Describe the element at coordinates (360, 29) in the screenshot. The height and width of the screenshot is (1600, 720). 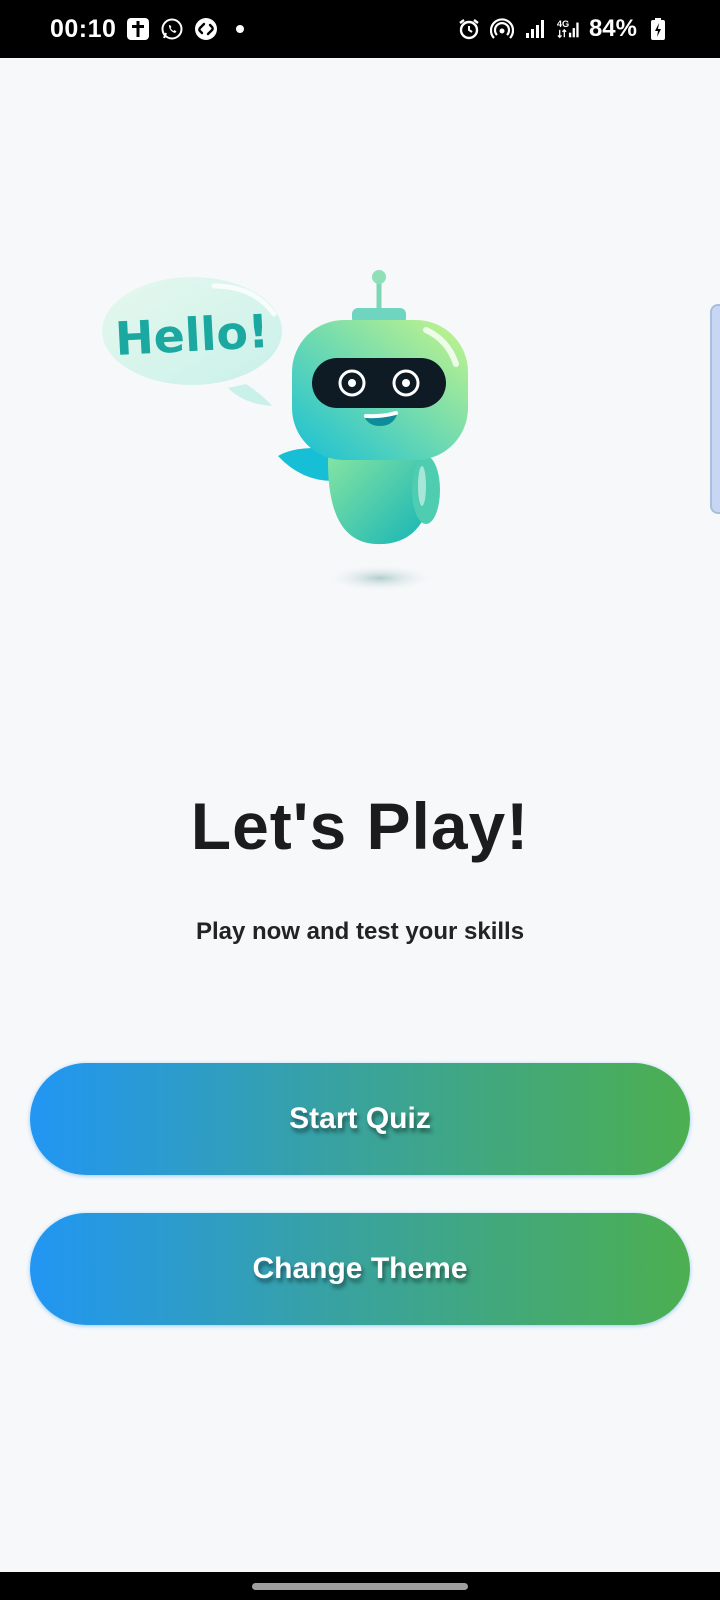
I see `status-bar: 00:10 4G 84%` at that location.